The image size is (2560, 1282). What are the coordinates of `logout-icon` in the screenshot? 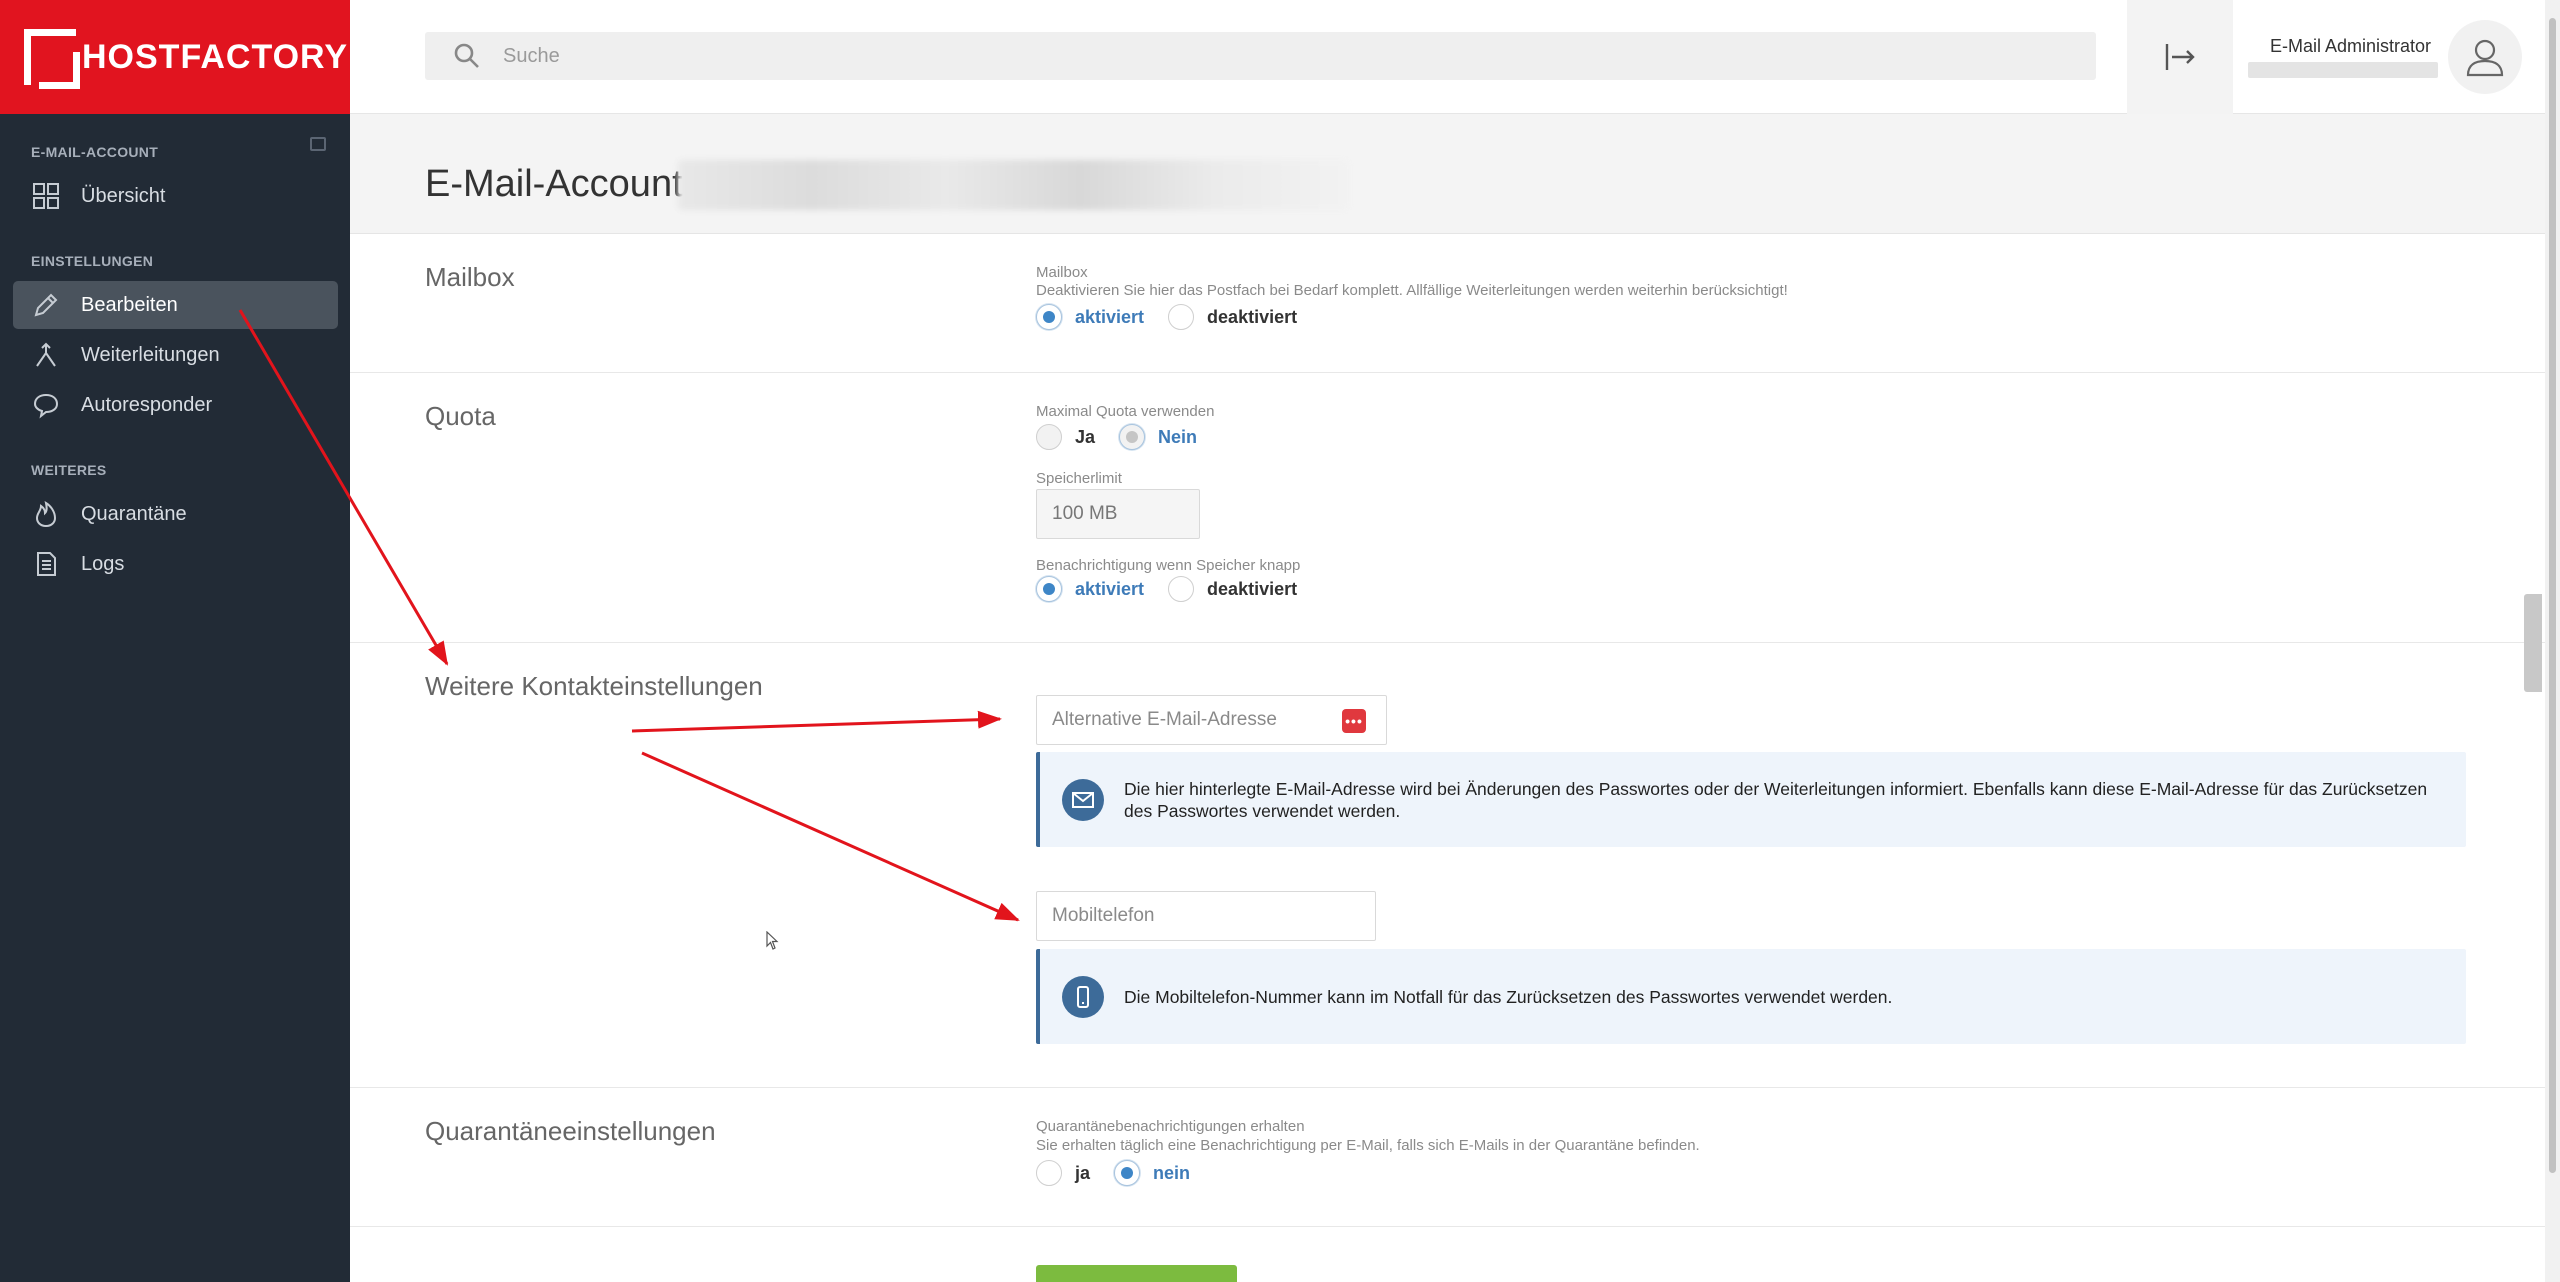 It's located at (2180, 57).